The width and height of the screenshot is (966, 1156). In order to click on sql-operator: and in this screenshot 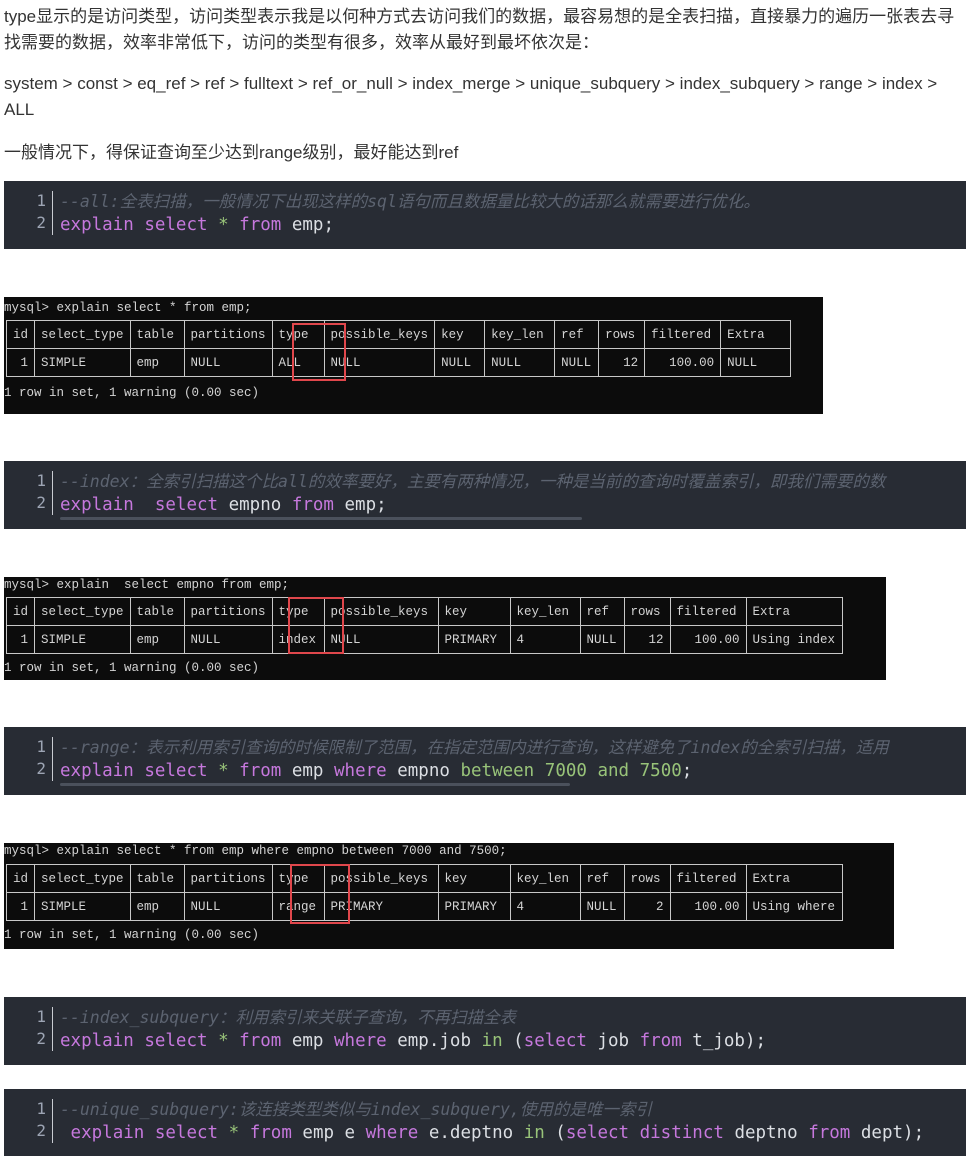, I will do `click(613, 771)`.